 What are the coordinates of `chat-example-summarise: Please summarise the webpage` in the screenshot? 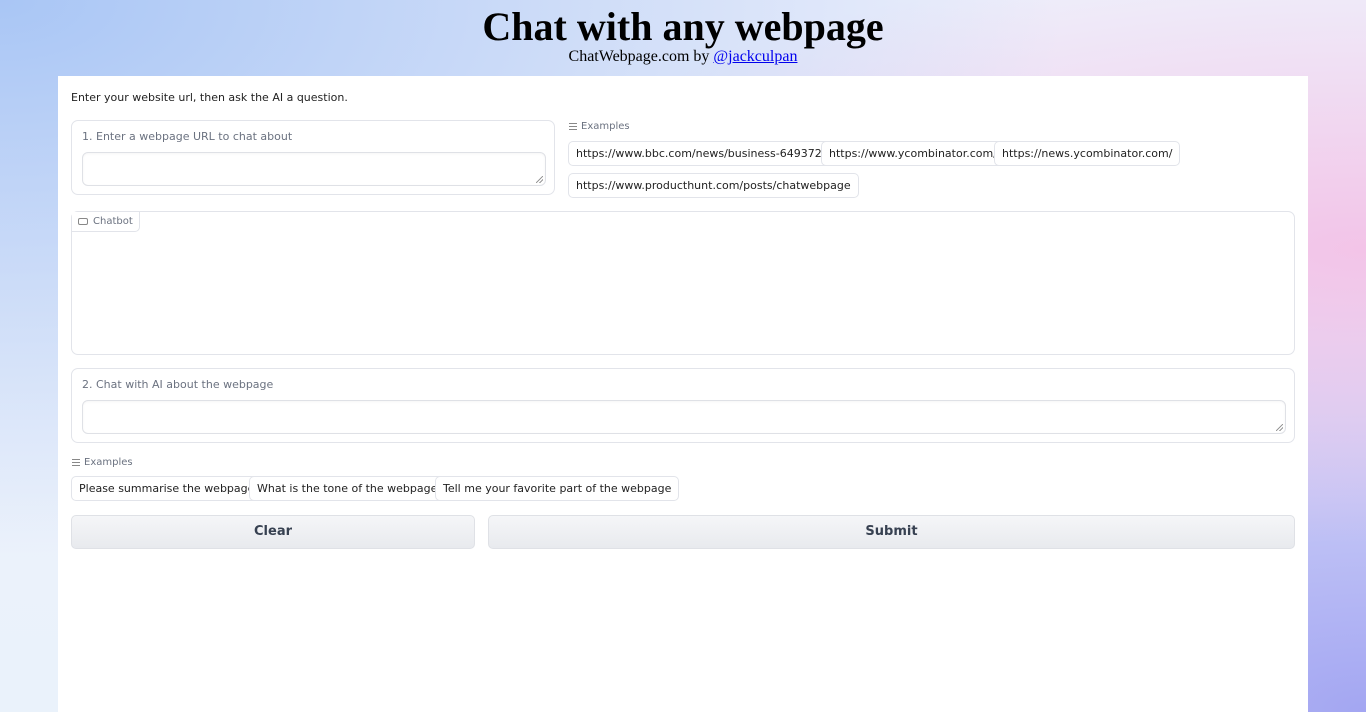 It's located at (167, 488).